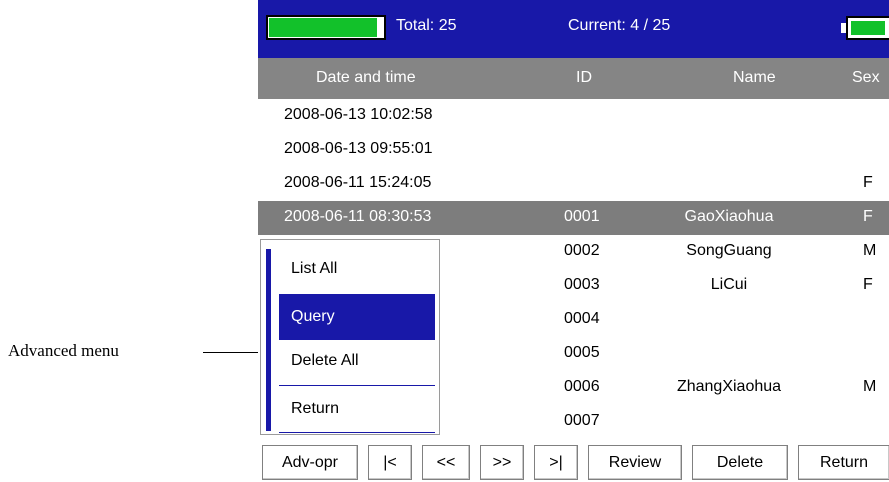 The height and width of the screenshot is (482, 889). What do you see at coordinates (865, 28) in the screenshot?
I see `battery-icon` at bounding box center [865, 28].